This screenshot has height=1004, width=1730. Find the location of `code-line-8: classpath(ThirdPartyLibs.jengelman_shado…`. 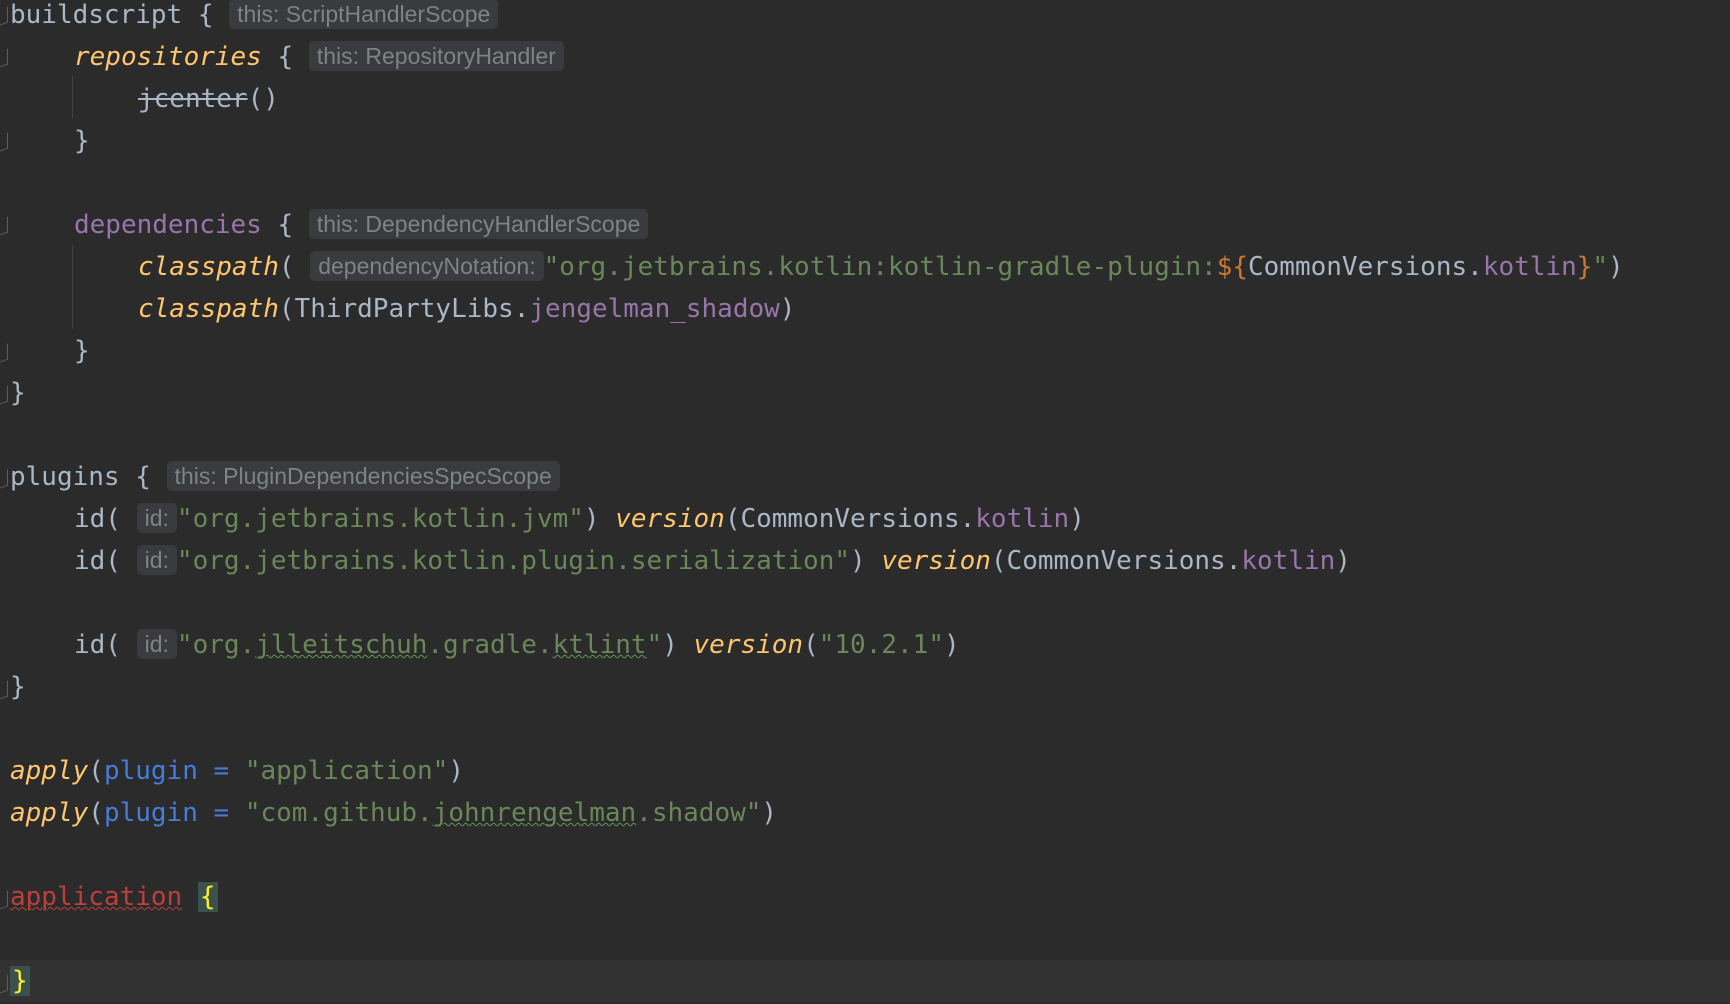

code-line-8: classpath(ThirdPartyLibs.jengelman_shado… is located at coordinates (466, 309).